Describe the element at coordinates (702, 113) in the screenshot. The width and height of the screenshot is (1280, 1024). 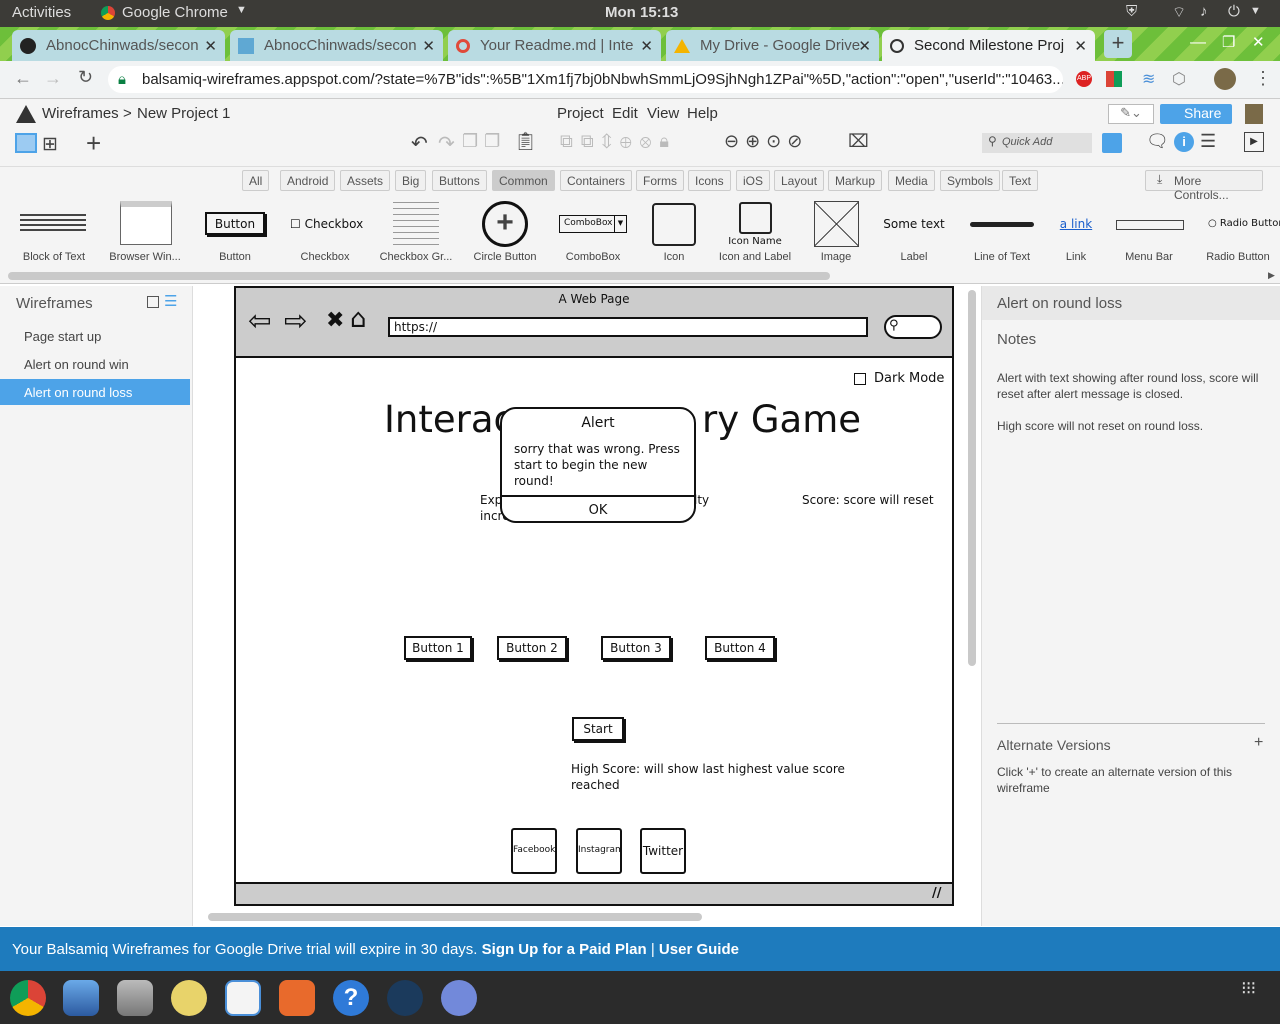
I see `menu-help: Help` at that location.